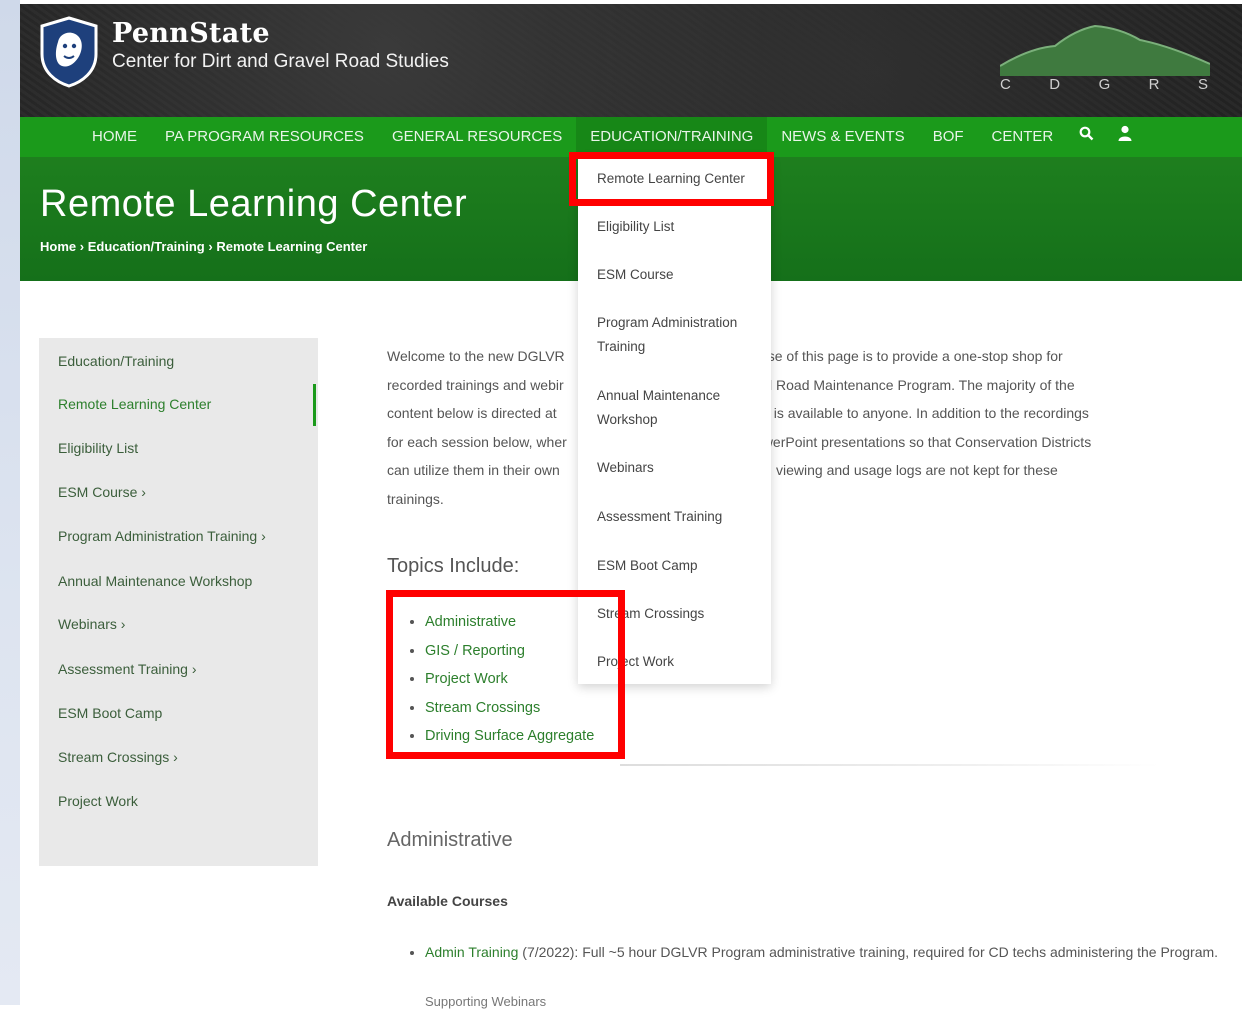  Describe the element at coordinates (453, 566) in the screenshot. I see `topics-heading: Topics Include:` at that location.